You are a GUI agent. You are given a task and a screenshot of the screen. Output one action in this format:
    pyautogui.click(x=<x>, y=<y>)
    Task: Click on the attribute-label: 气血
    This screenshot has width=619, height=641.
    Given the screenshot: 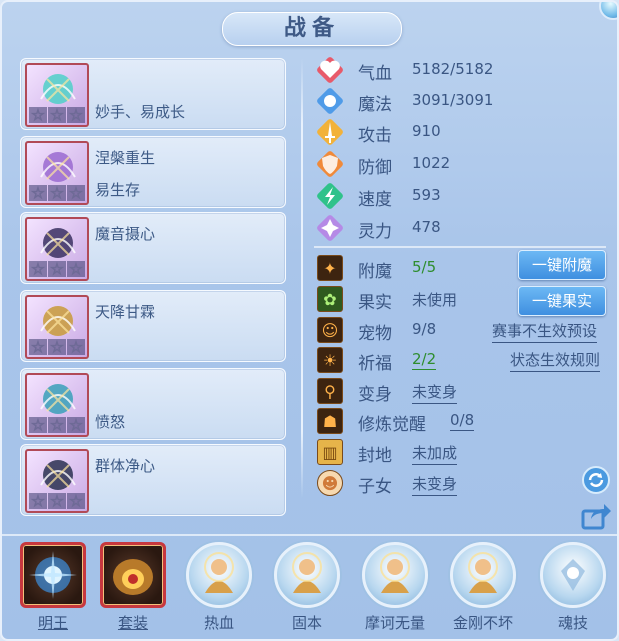 What is the action you would take?
    pyautogui.click(x=375, y=74)
    